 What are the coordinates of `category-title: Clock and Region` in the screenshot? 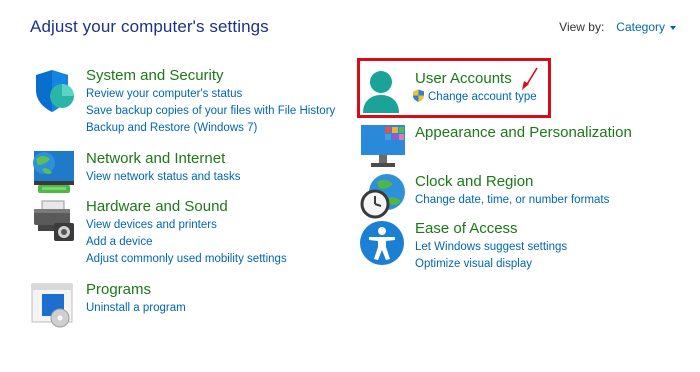 It's located at (512, 182).